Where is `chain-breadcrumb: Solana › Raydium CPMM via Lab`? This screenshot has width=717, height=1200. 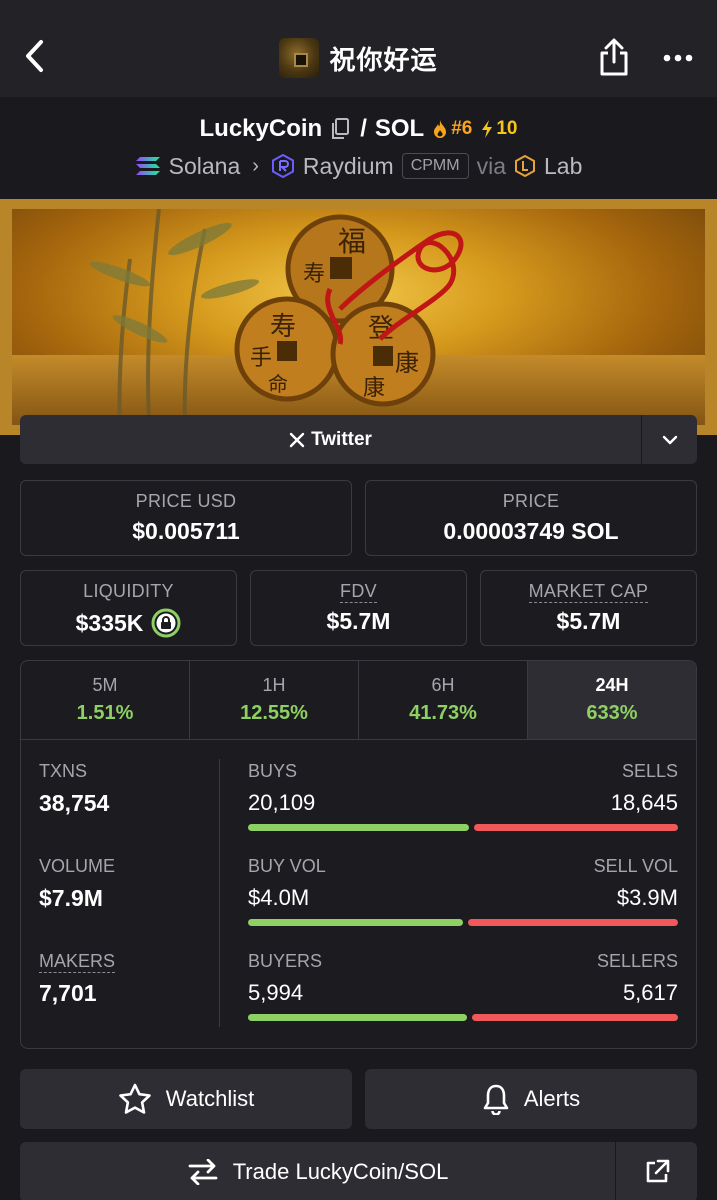
chain-breadcrumb: Solana › Raydium CPMM via Lab is located at coordinates (358, 166).